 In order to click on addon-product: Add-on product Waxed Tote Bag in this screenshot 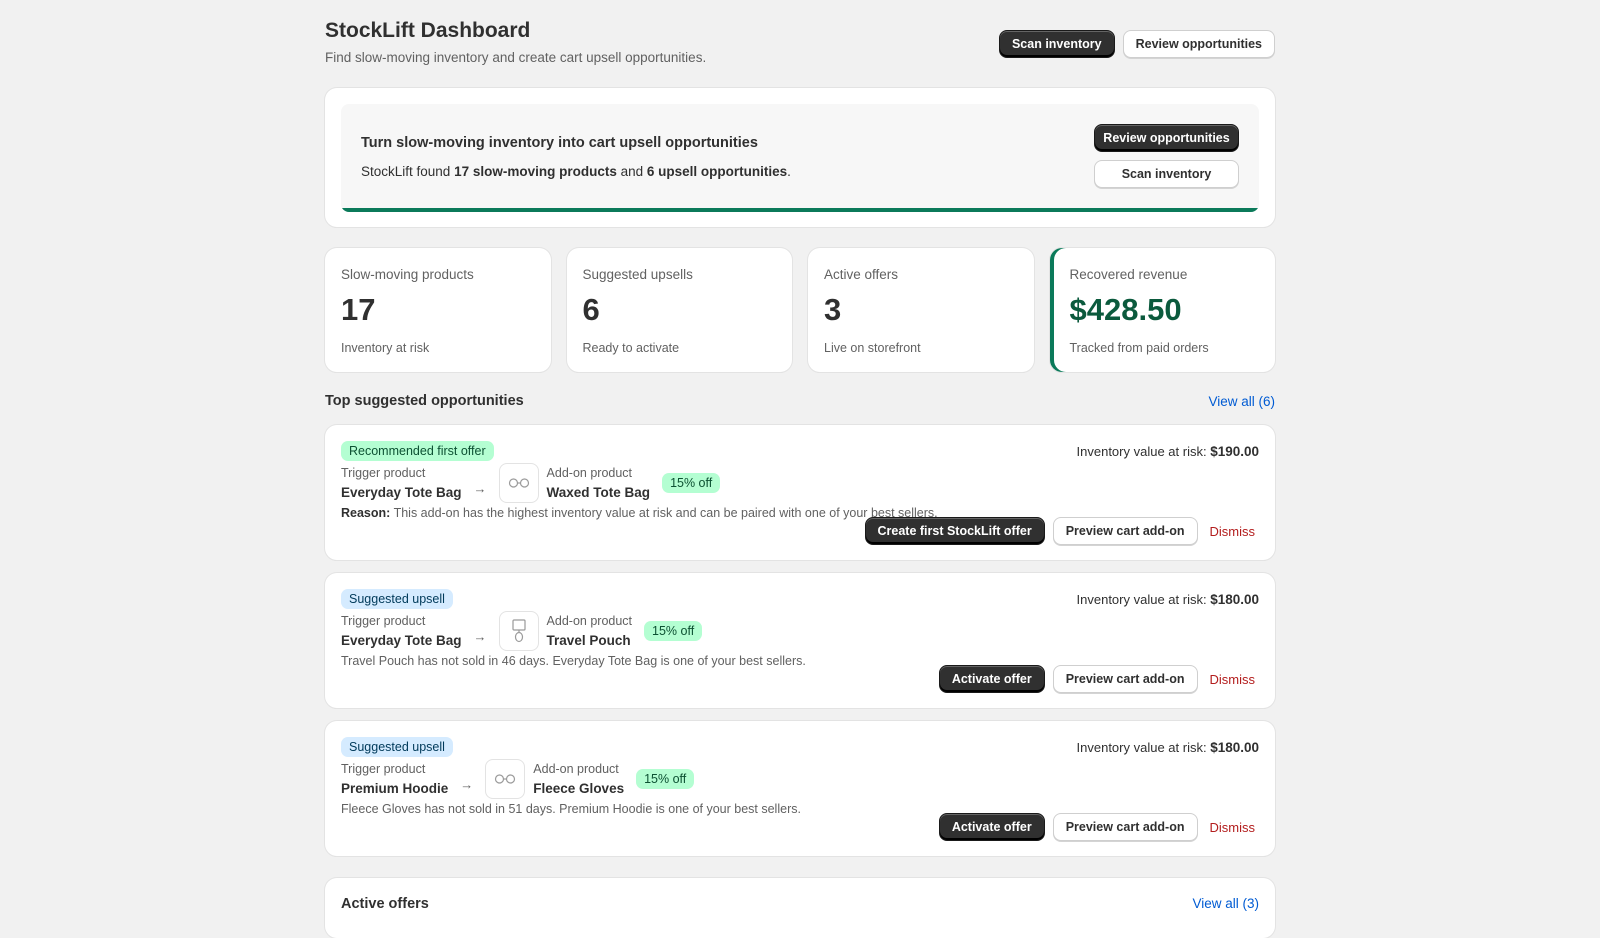, I will do `click(599, 483)`.